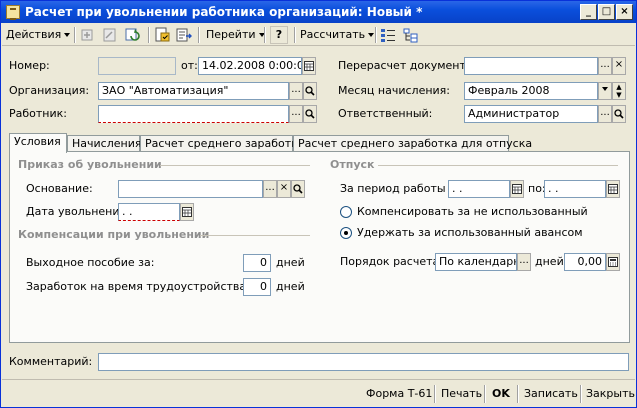  I want to click on dismissal-calendar-button, so click(187, 212).